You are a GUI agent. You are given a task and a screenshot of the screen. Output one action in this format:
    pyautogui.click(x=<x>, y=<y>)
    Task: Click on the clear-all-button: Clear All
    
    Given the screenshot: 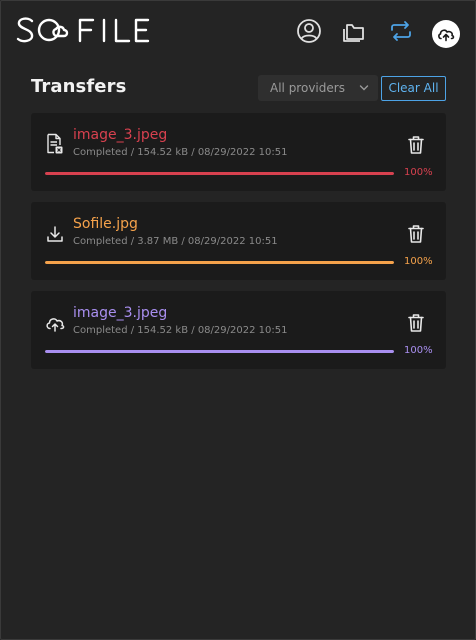 What is the action you would take?
    pyautogui.click(x=413, y=88)
    